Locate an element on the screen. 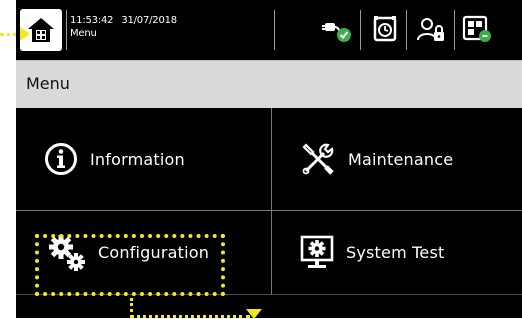 This screenshot has width=522, height=319. annotation-arrow is located at coordinates (25, 34).